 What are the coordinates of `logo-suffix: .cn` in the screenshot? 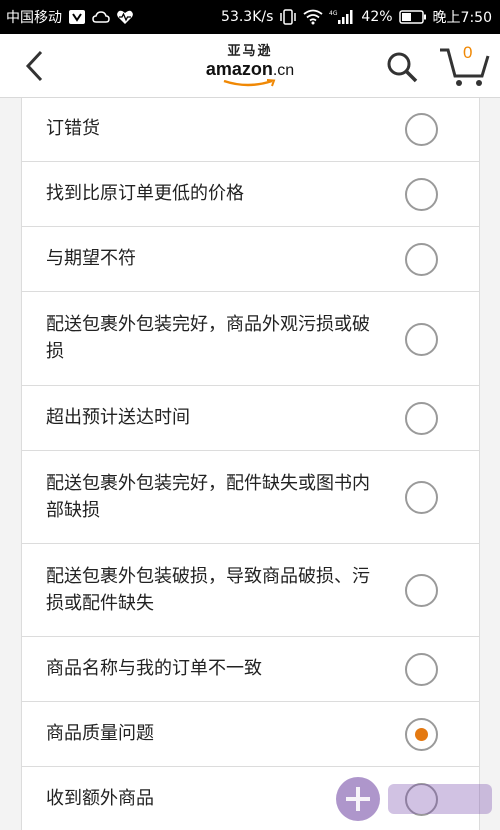 It's located at (283, 70).